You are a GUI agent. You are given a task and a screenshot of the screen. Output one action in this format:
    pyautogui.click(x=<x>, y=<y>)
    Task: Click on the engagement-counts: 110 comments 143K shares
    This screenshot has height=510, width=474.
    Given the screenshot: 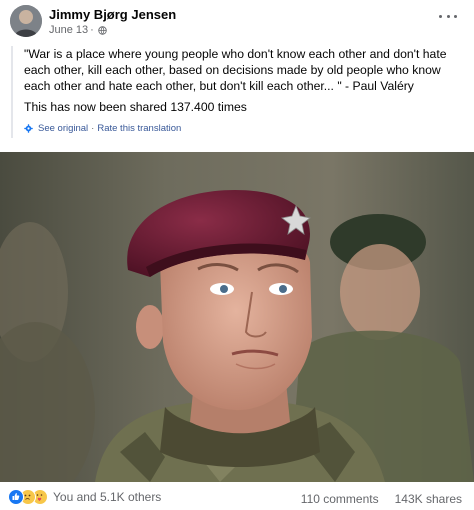 What is the action you would take?
    pyautogui.click(x=381, y=499)
    